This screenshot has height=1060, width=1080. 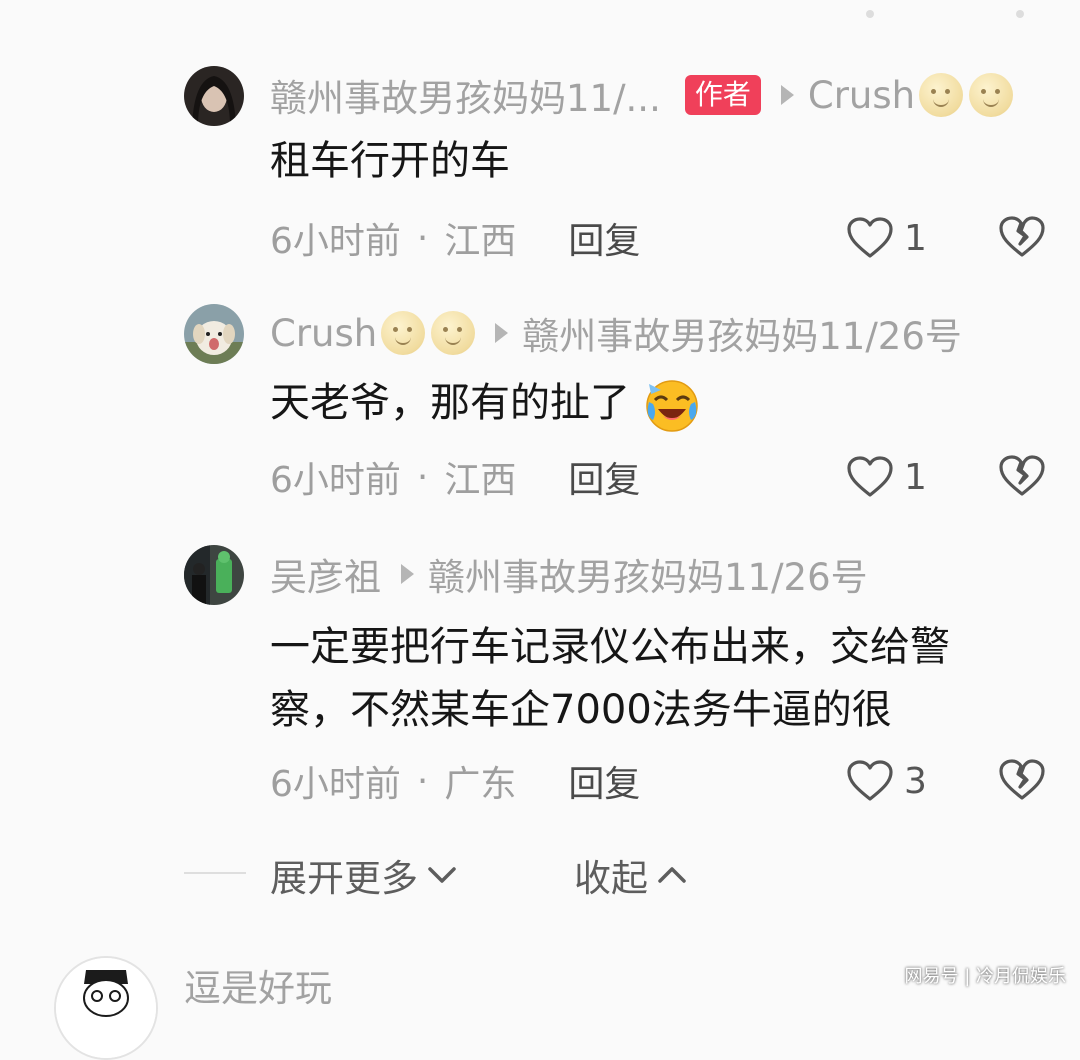 I want to click on like-count: 3, so click(x=915, y=781).